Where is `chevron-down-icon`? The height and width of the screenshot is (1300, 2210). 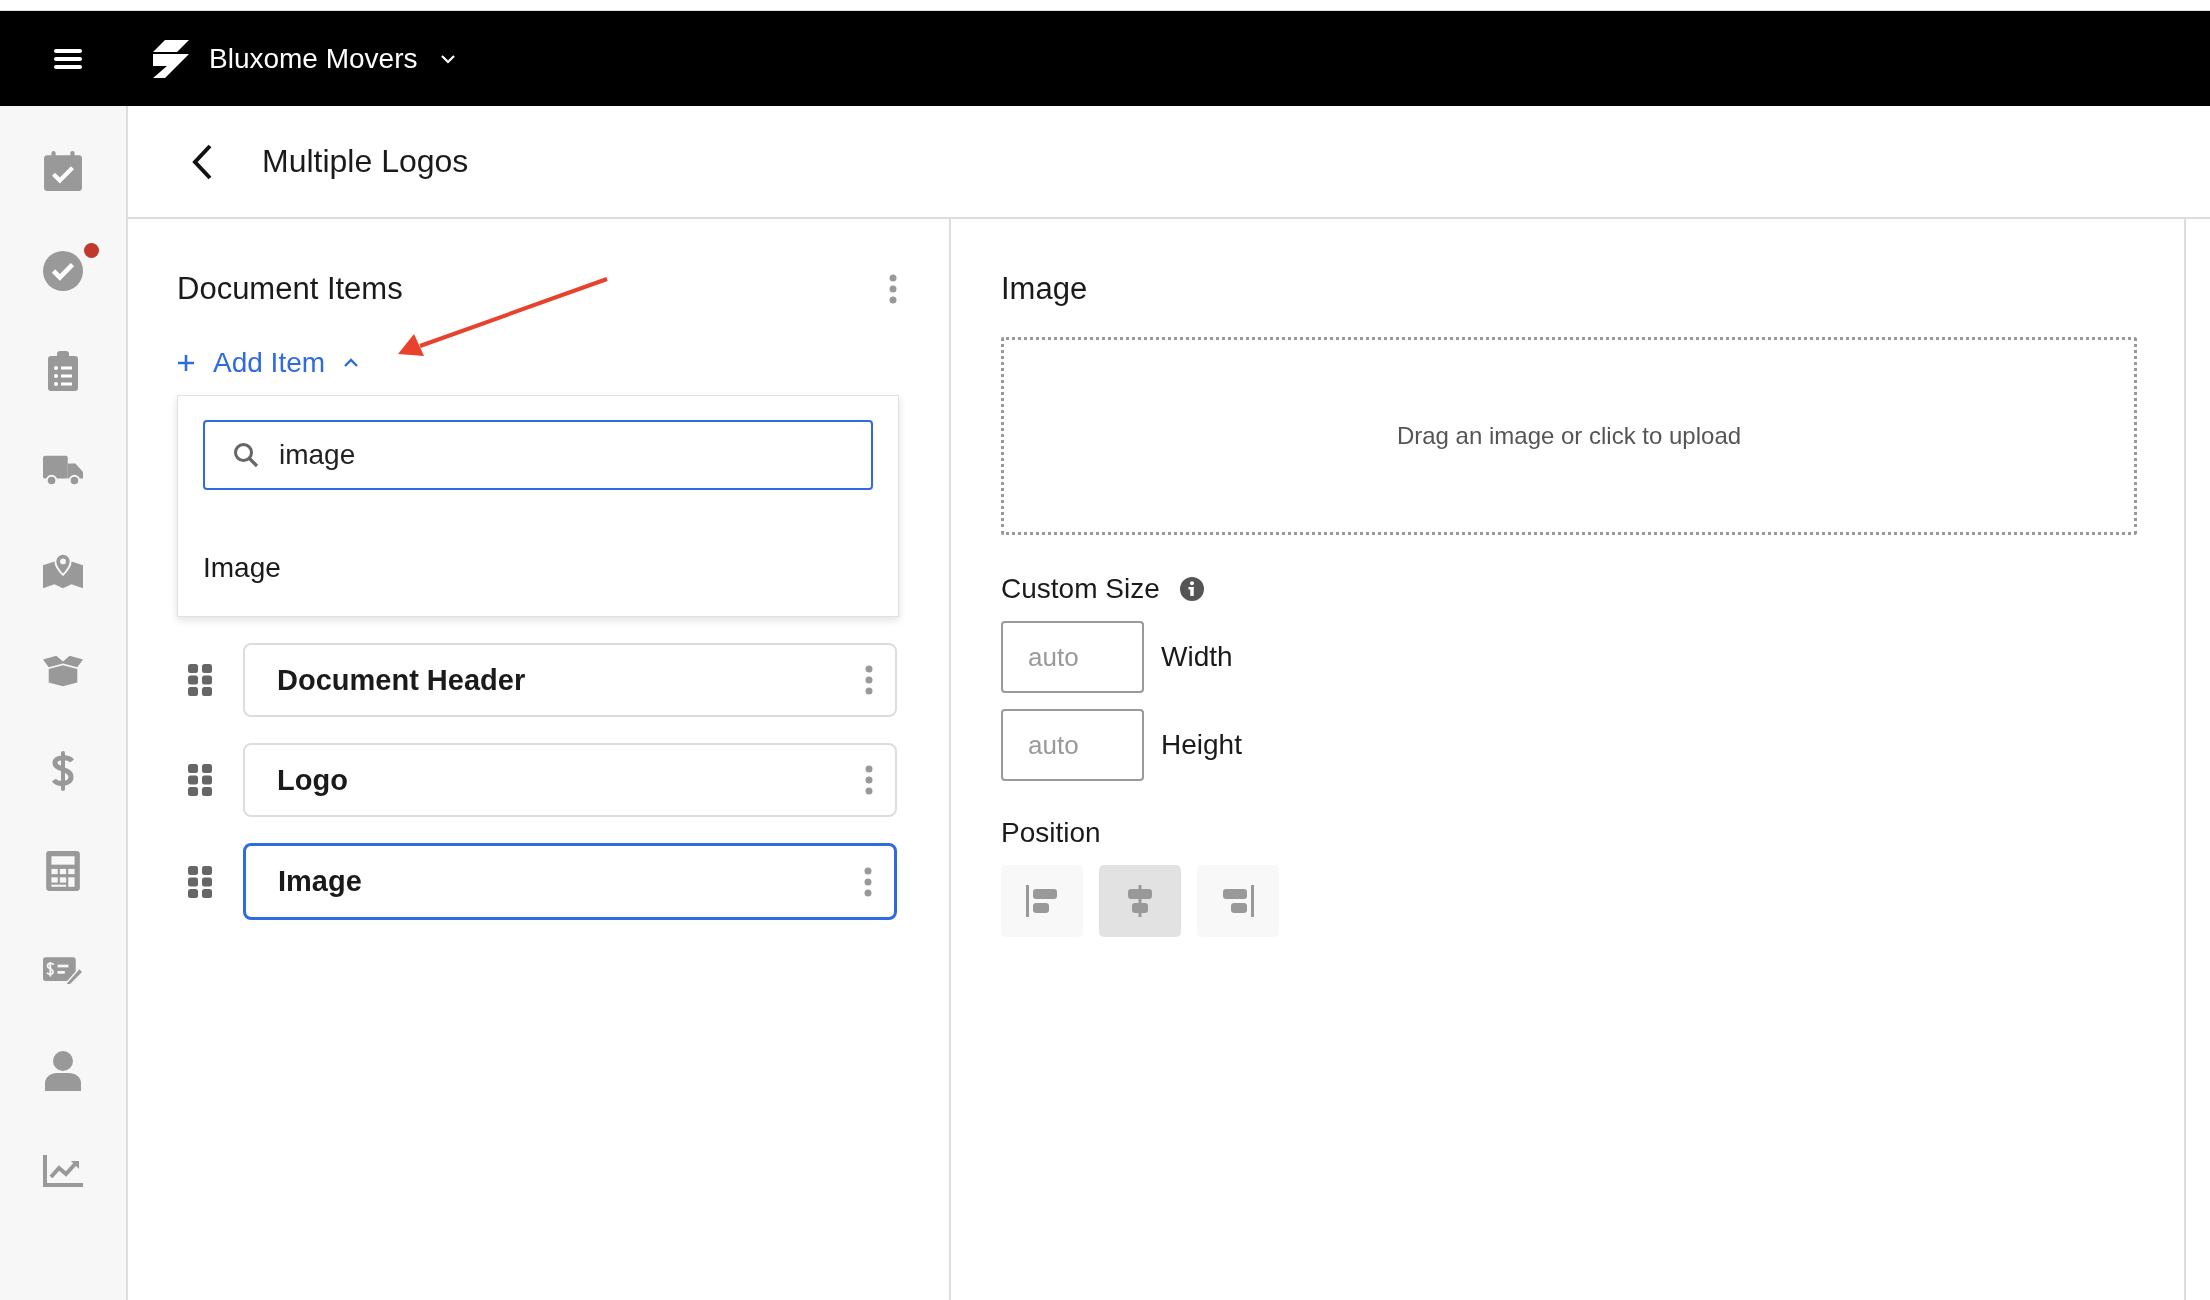 chevron-down-icon is located at coordinates (447, 58).